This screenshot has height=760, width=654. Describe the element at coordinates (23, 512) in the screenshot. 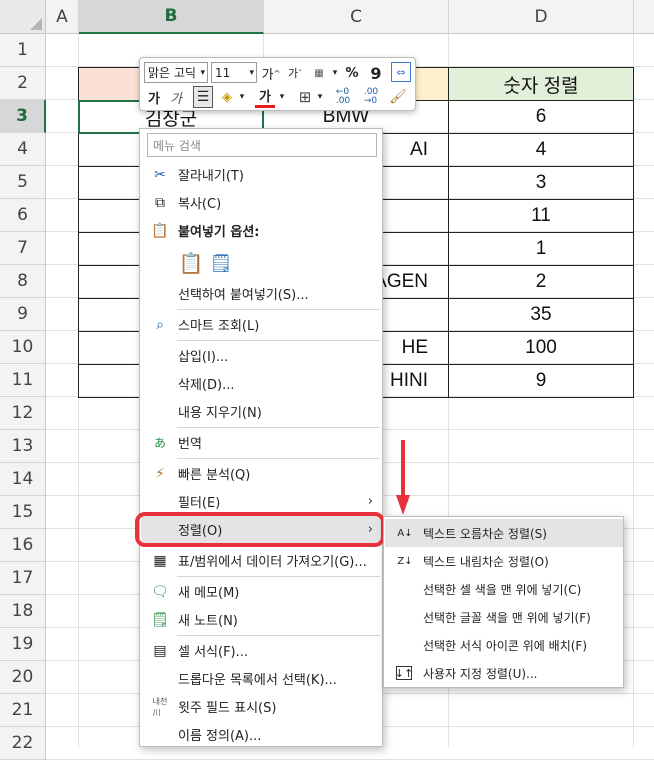

I see `row-header-15: 15` at that location.